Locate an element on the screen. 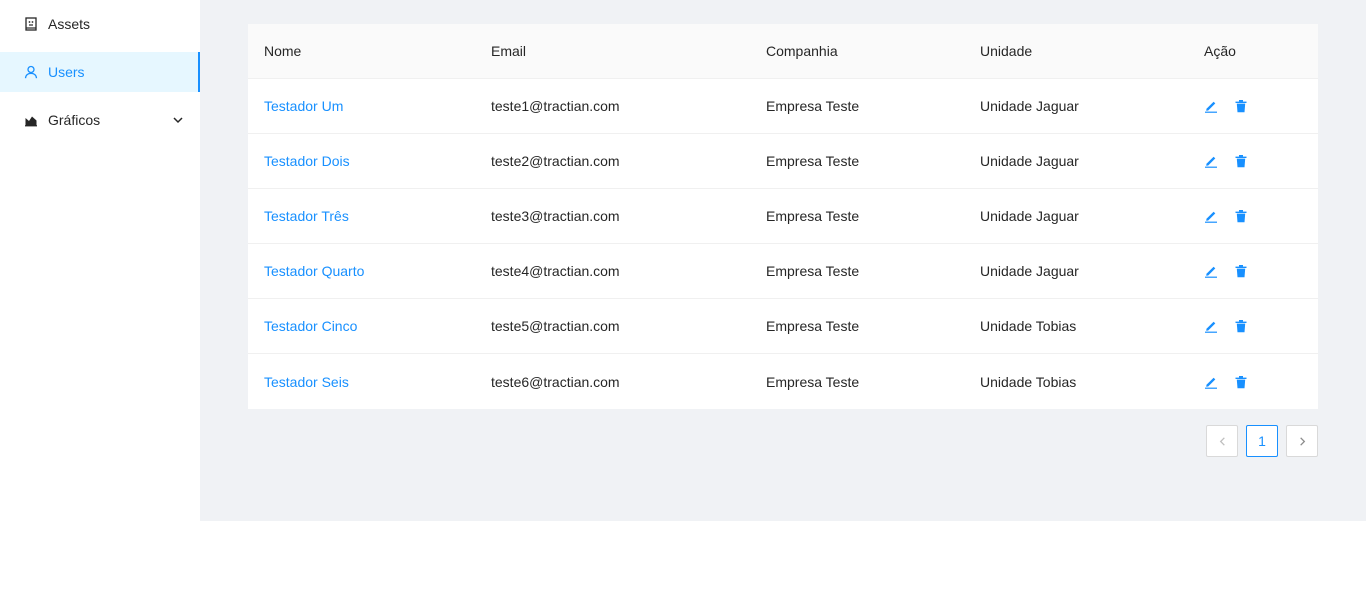  prev-page-button is located at coordinates (1222, 441).